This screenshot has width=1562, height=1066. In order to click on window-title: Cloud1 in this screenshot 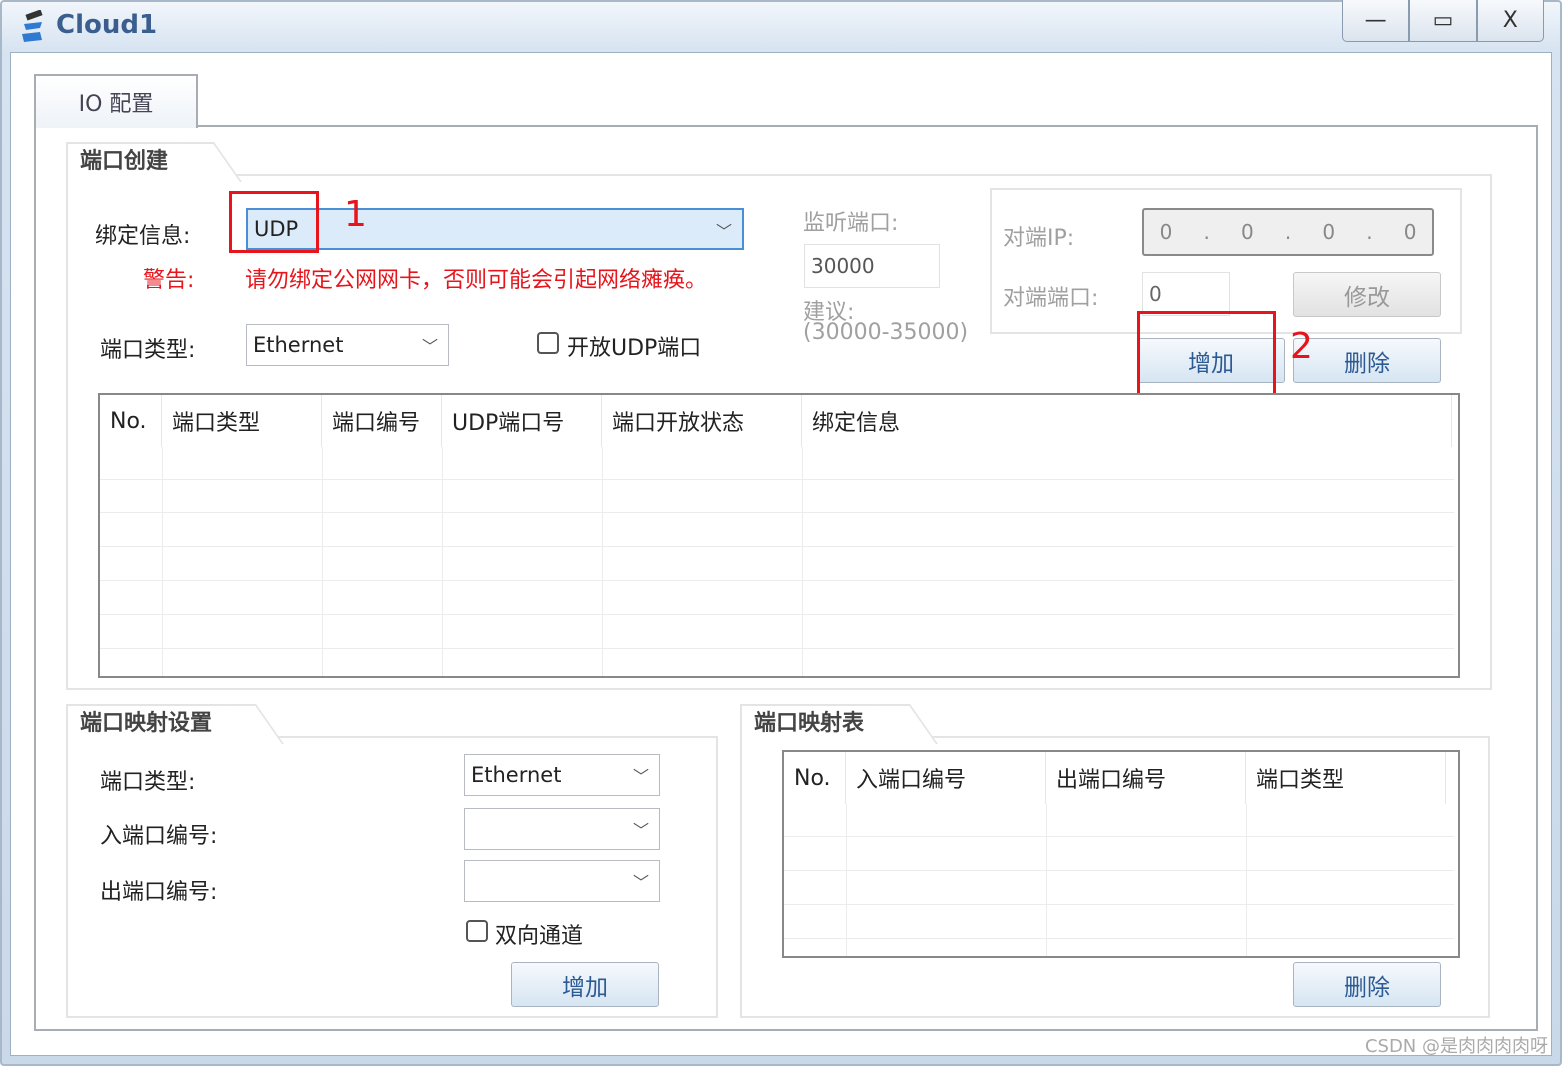, I will do `click(107, 25)`.